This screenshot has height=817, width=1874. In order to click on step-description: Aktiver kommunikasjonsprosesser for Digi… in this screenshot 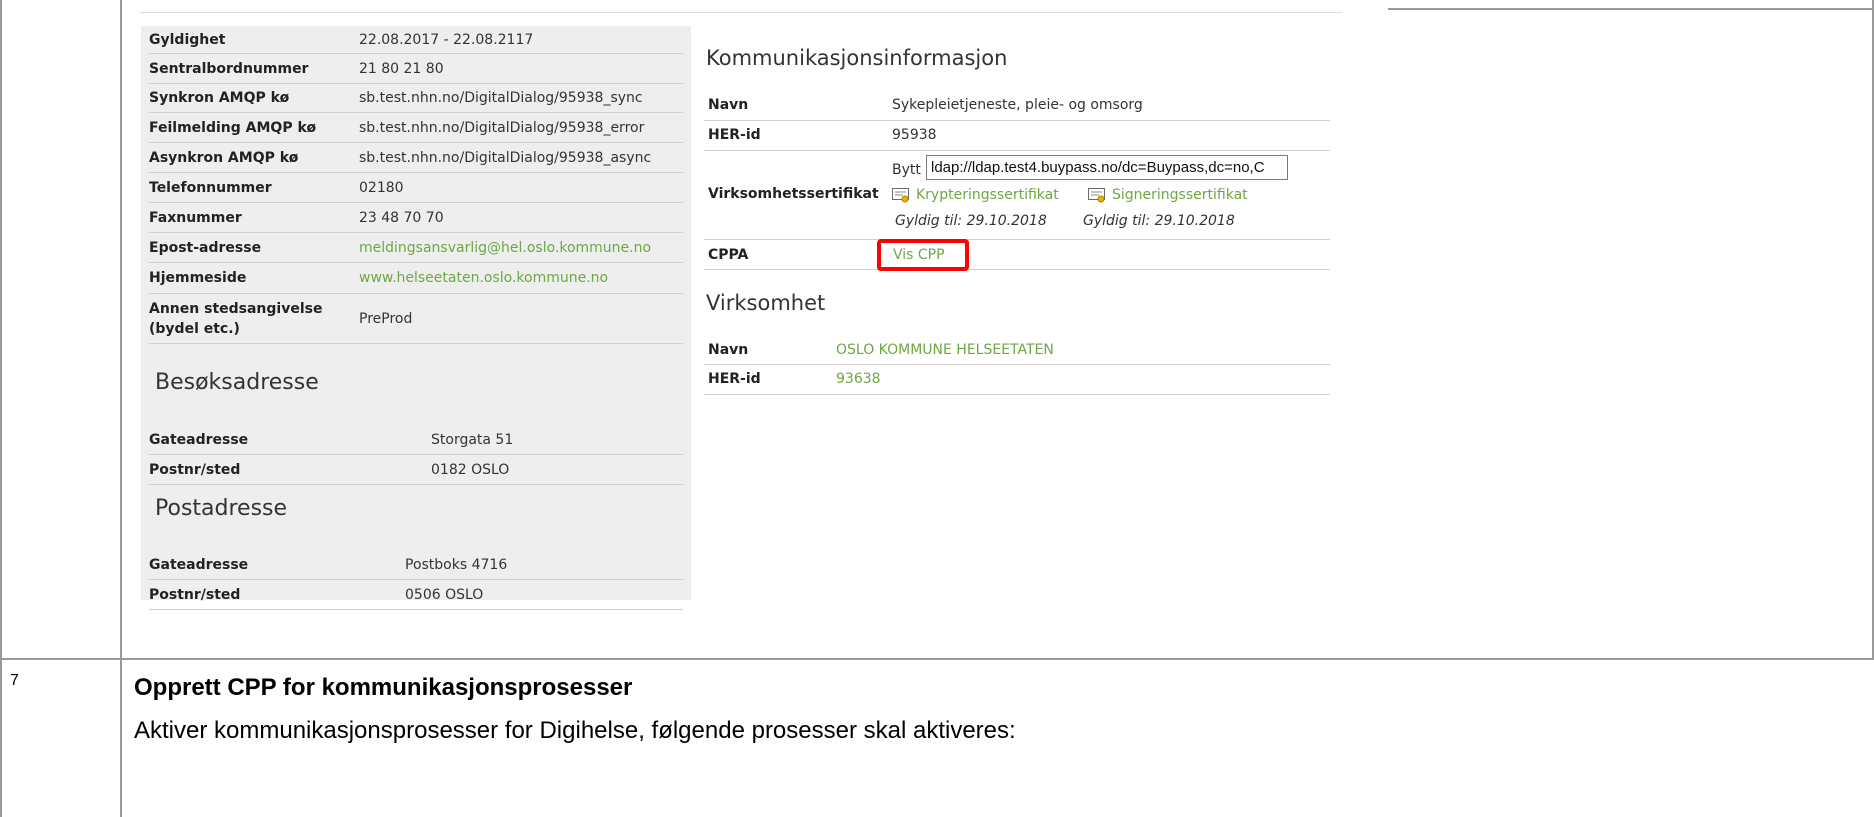, I will do `click(575, 730)`.